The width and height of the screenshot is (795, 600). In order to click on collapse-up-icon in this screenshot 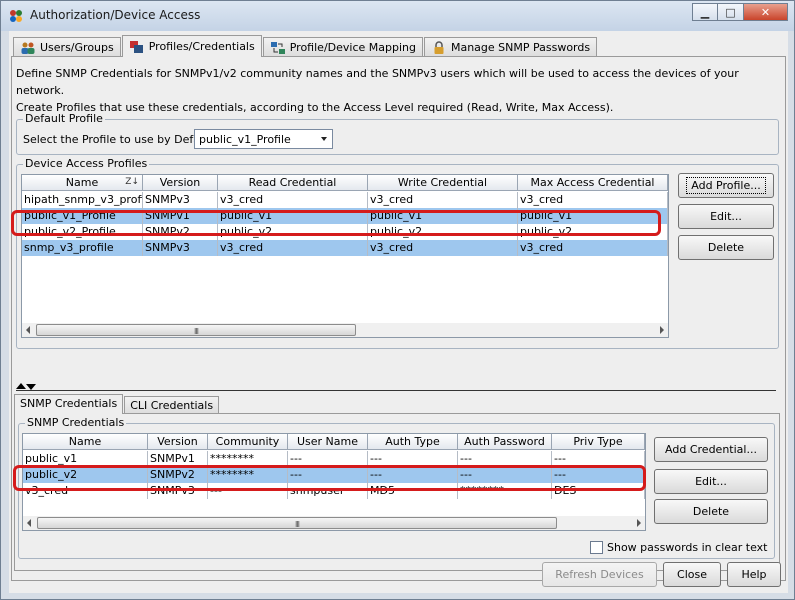, I will do `click(21, 386)`.